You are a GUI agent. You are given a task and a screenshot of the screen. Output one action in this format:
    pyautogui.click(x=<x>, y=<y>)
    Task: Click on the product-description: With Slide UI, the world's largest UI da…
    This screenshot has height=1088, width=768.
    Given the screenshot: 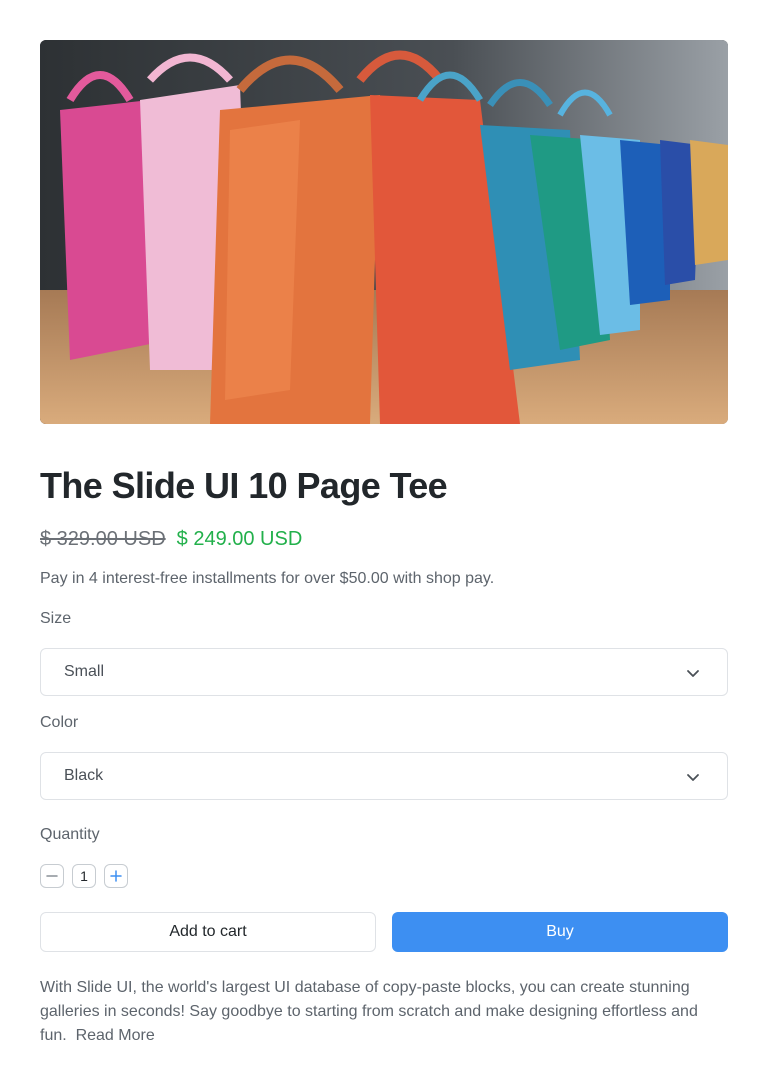 What is the action you would take?
    pyautogui.click(x=385, y=1012)
    